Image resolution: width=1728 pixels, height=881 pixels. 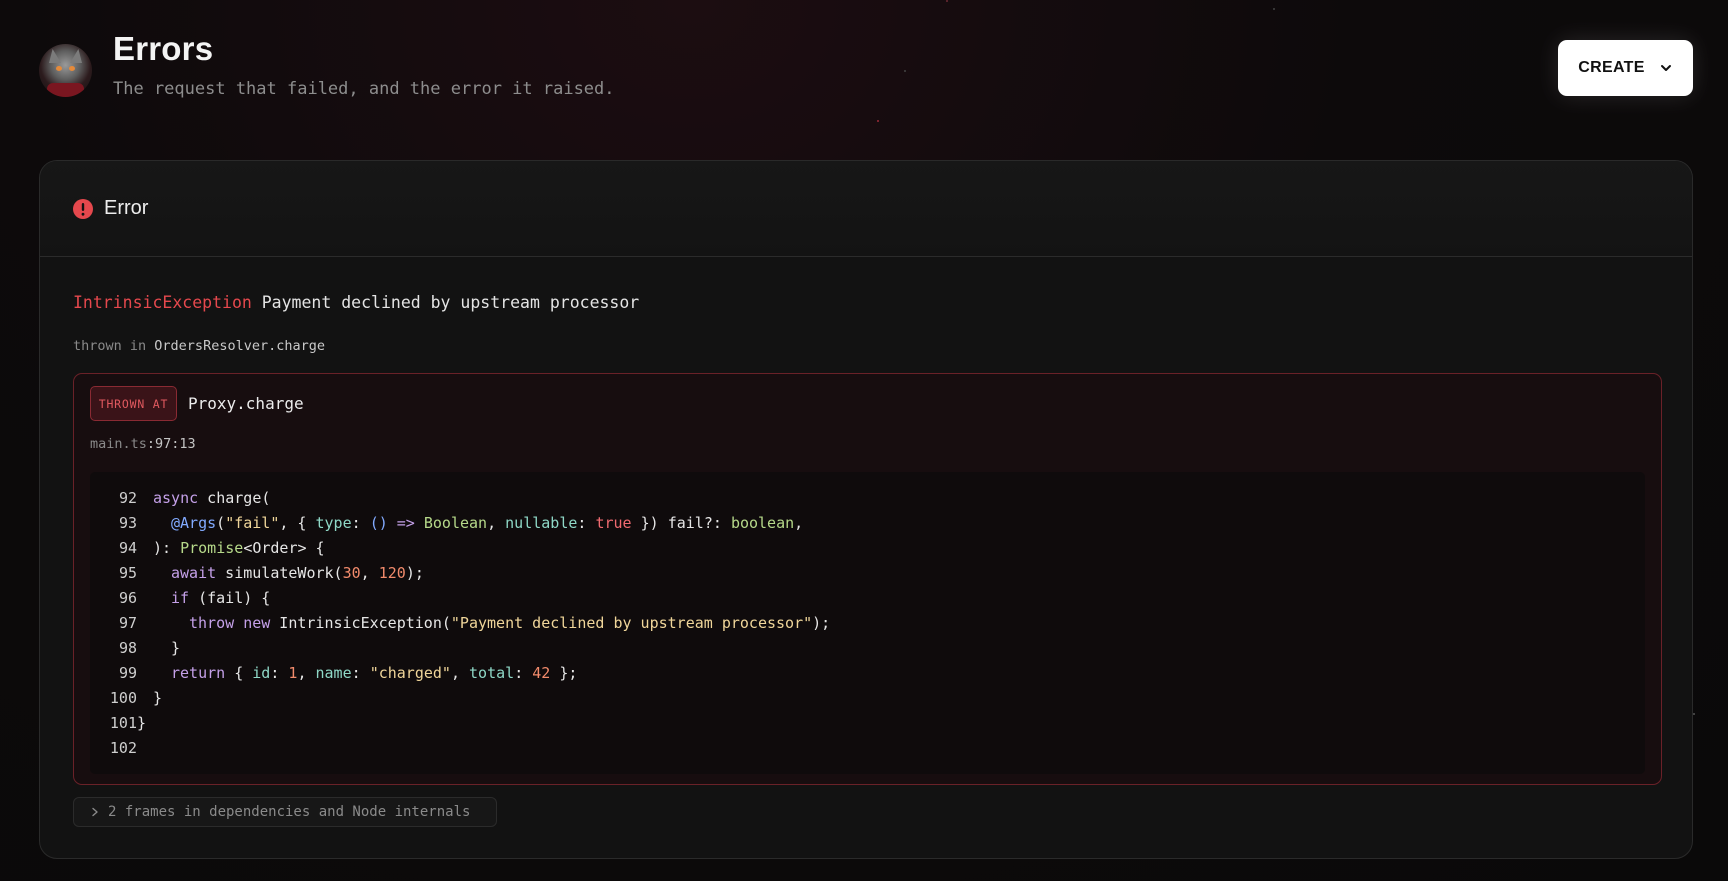 I want to click on exception-message: Payment declined by upstream processor, so click(x=450, y=302).